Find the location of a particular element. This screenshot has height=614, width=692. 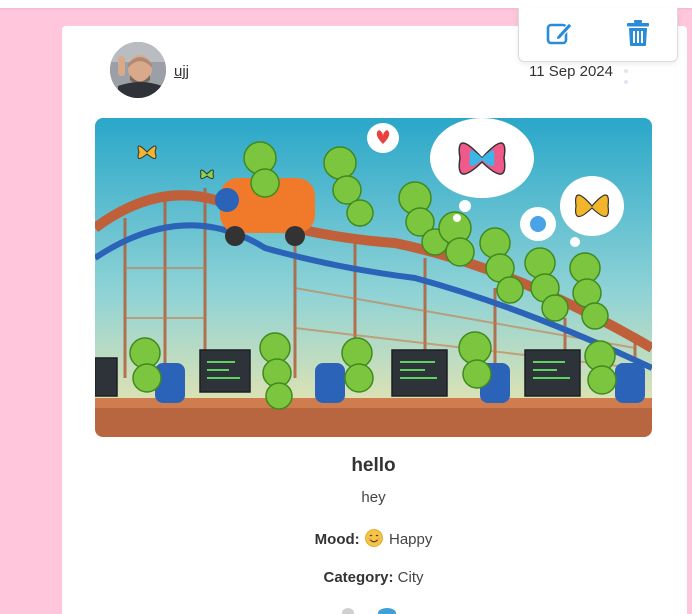

avatar-photo is located at coordinates (138, 70).